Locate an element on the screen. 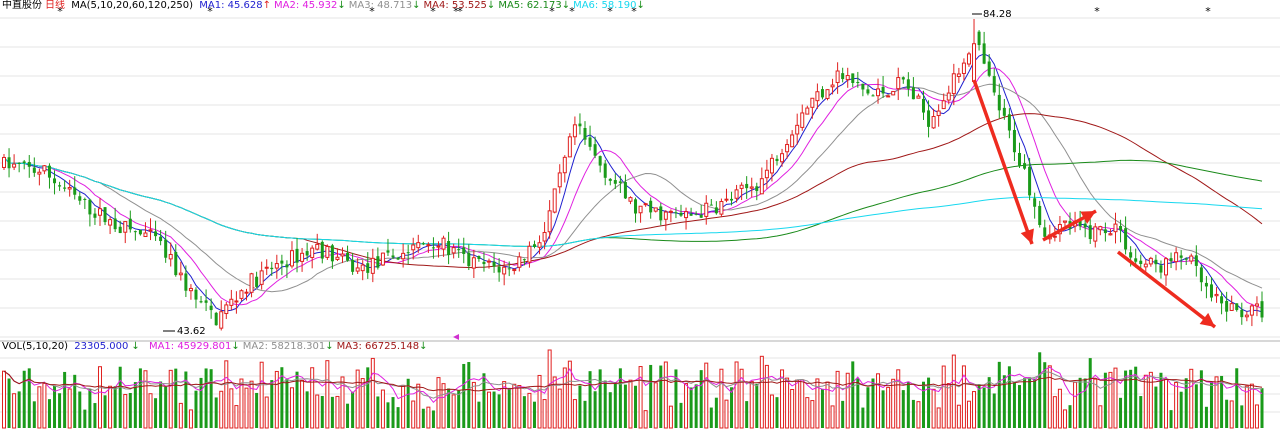 Image resolution: width=1280 pixels, height=430 pixels. period-label: 日线 is located at coordinates (55, 5).